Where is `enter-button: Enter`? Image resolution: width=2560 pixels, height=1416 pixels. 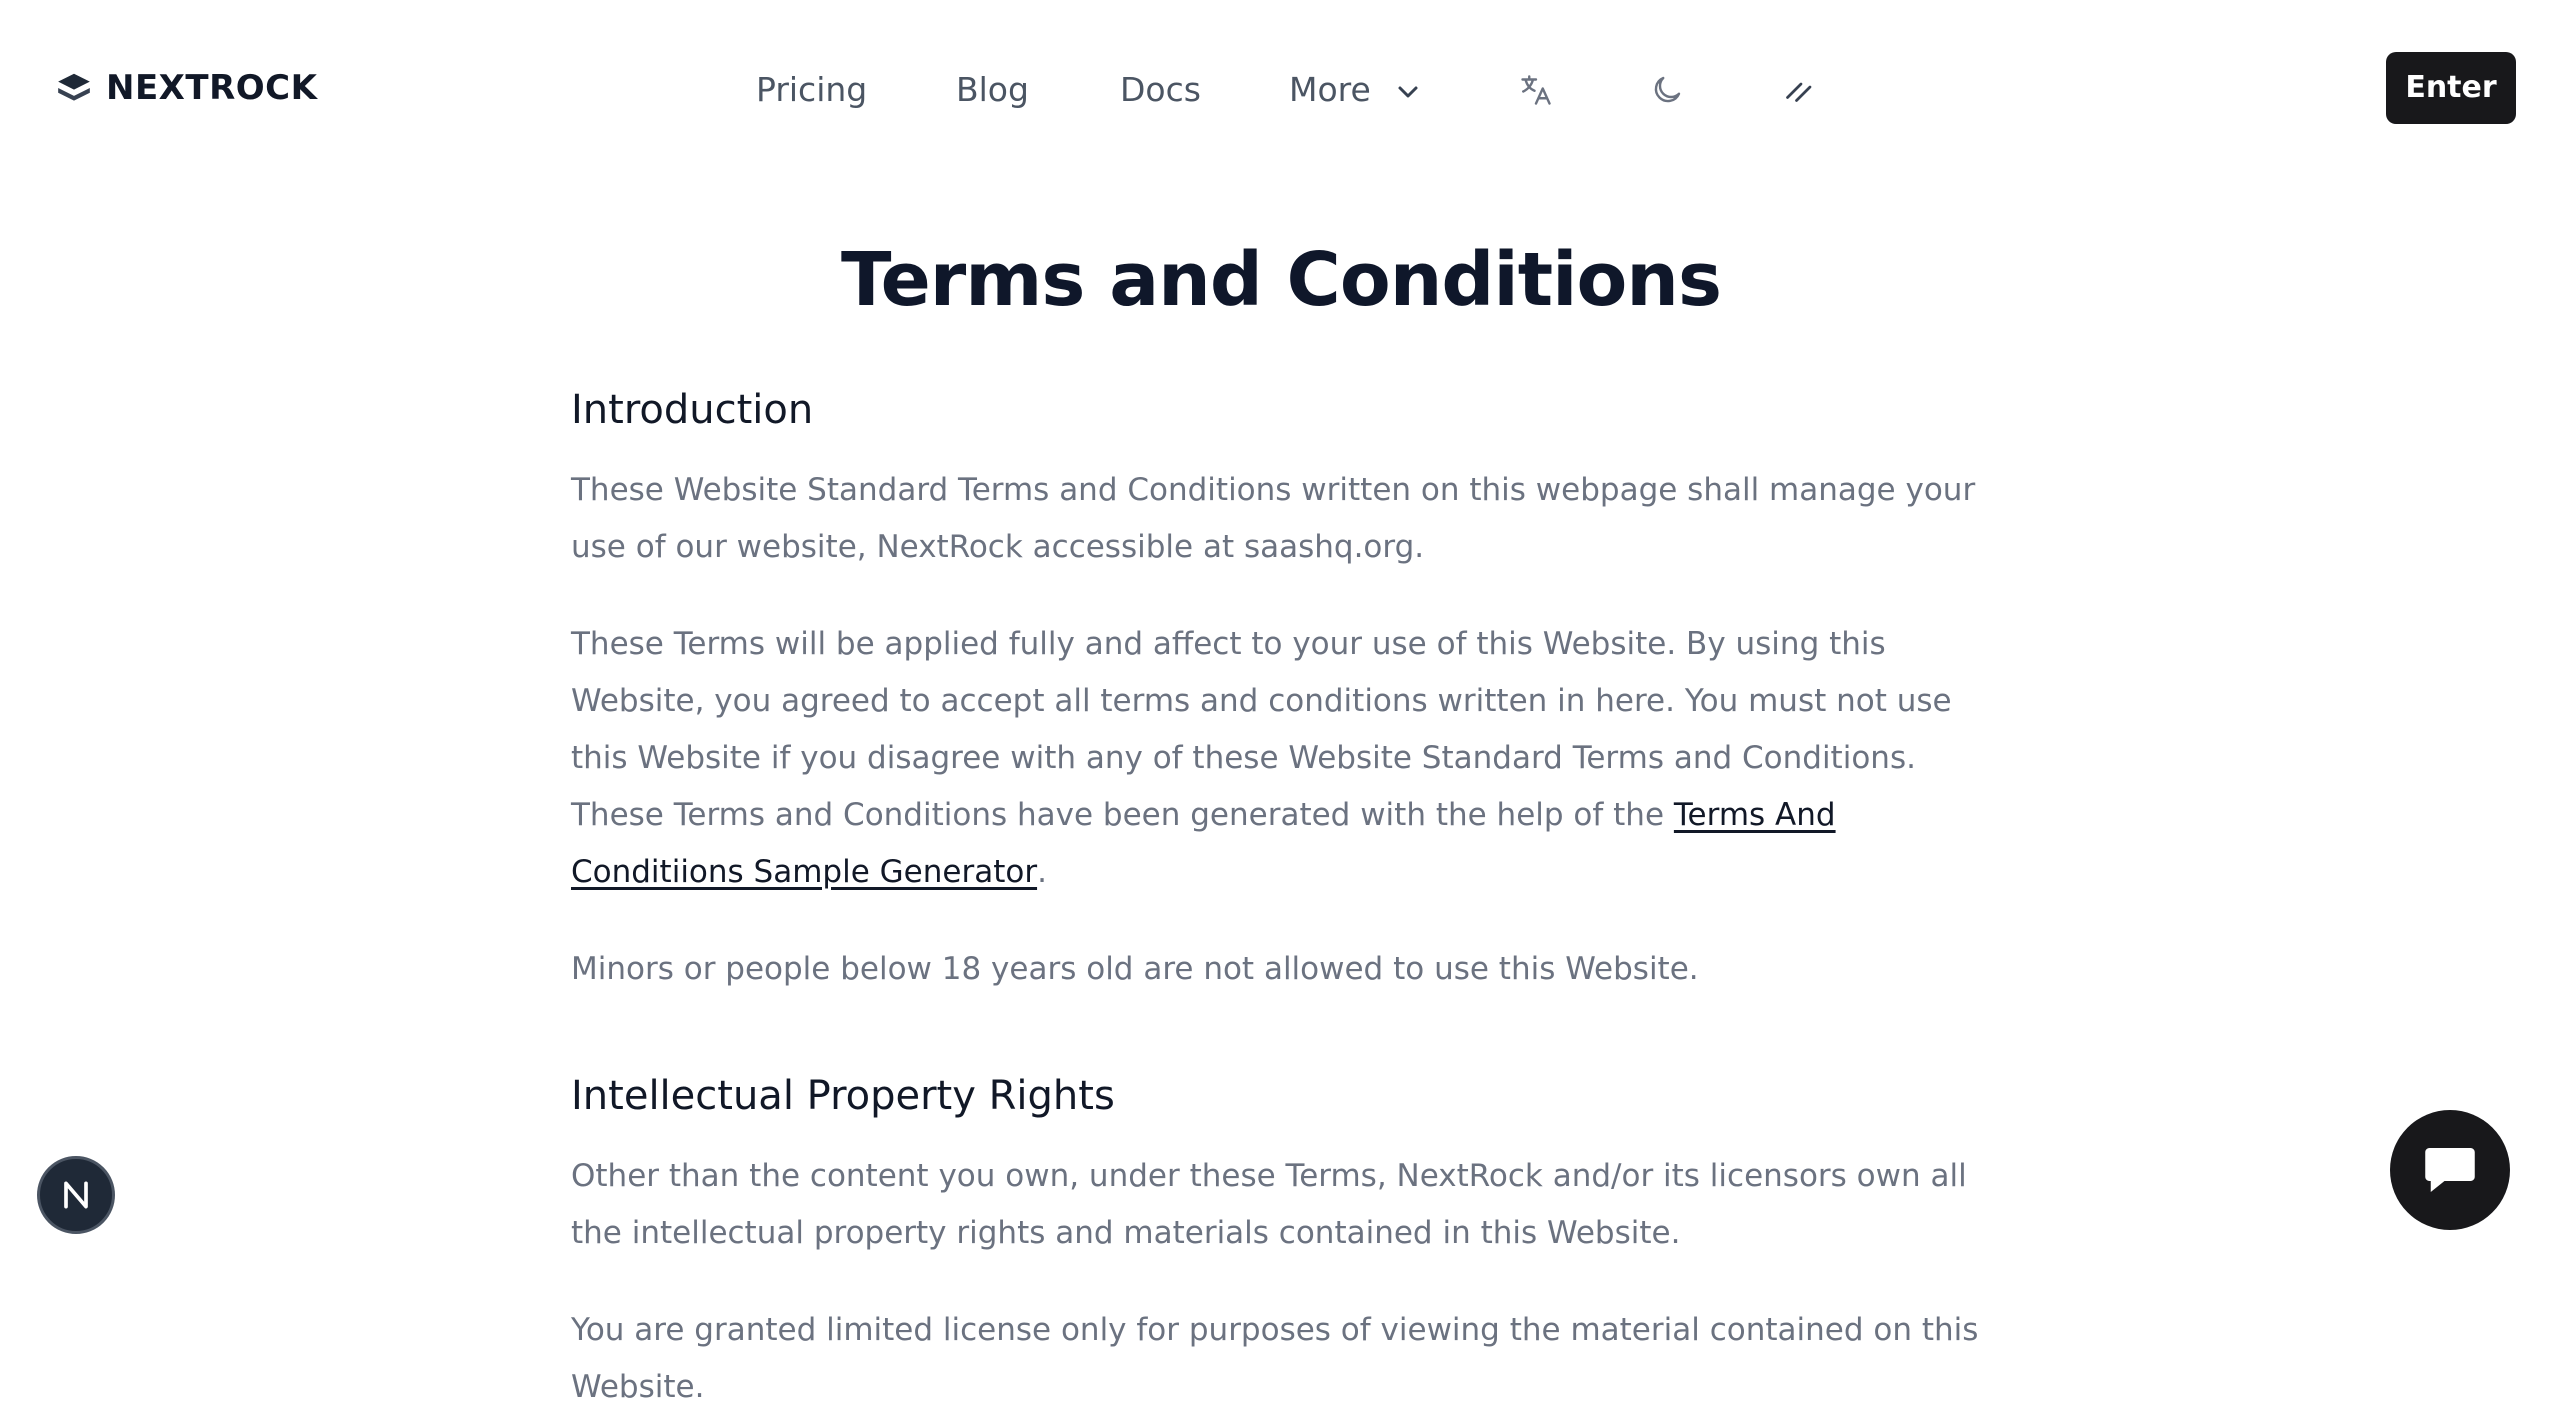
enter-button: Enter is located at coordinates (2451, 88).